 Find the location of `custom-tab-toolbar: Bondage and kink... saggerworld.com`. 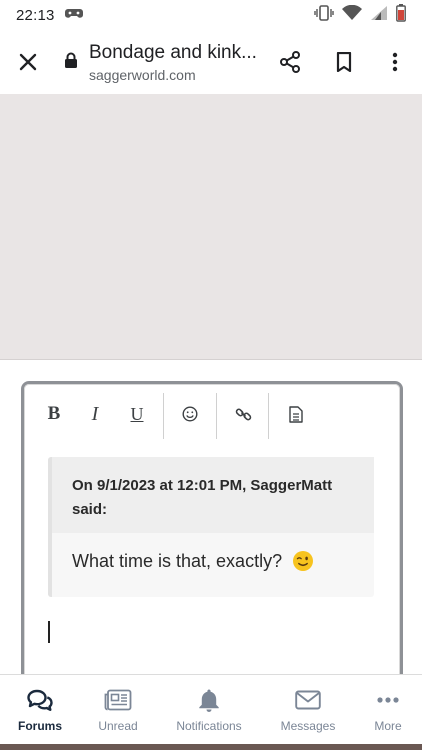

custom-tab-toolbar: Bondage and kink... saggerworld.com is located at coordinates (211, 62).